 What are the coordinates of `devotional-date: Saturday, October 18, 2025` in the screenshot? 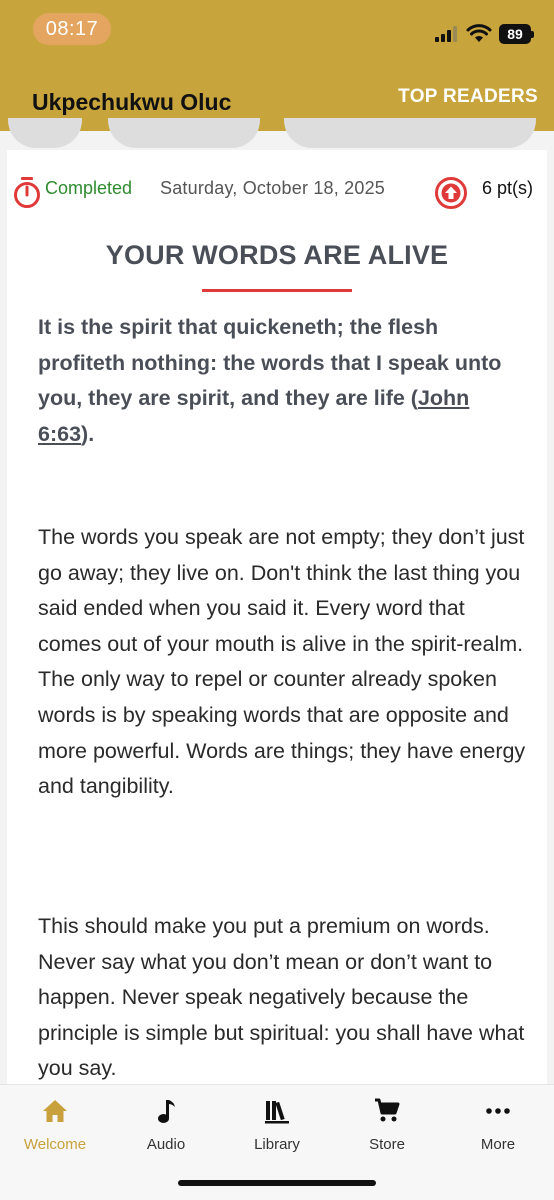 It's located at (273, 188).